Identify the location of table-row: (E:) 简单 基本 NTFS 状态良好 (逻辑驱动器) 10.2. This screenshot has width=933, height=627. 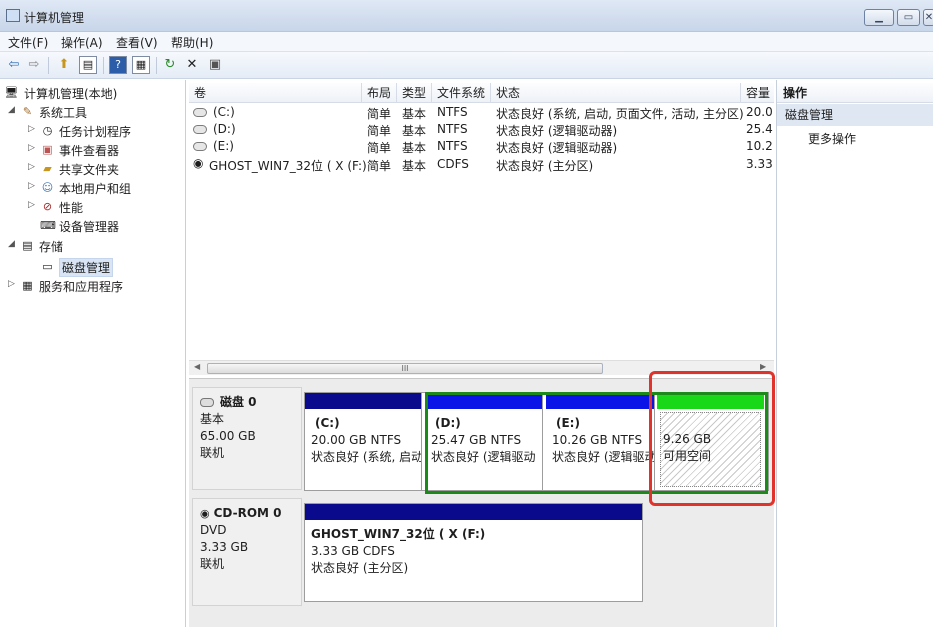
(481, 147).